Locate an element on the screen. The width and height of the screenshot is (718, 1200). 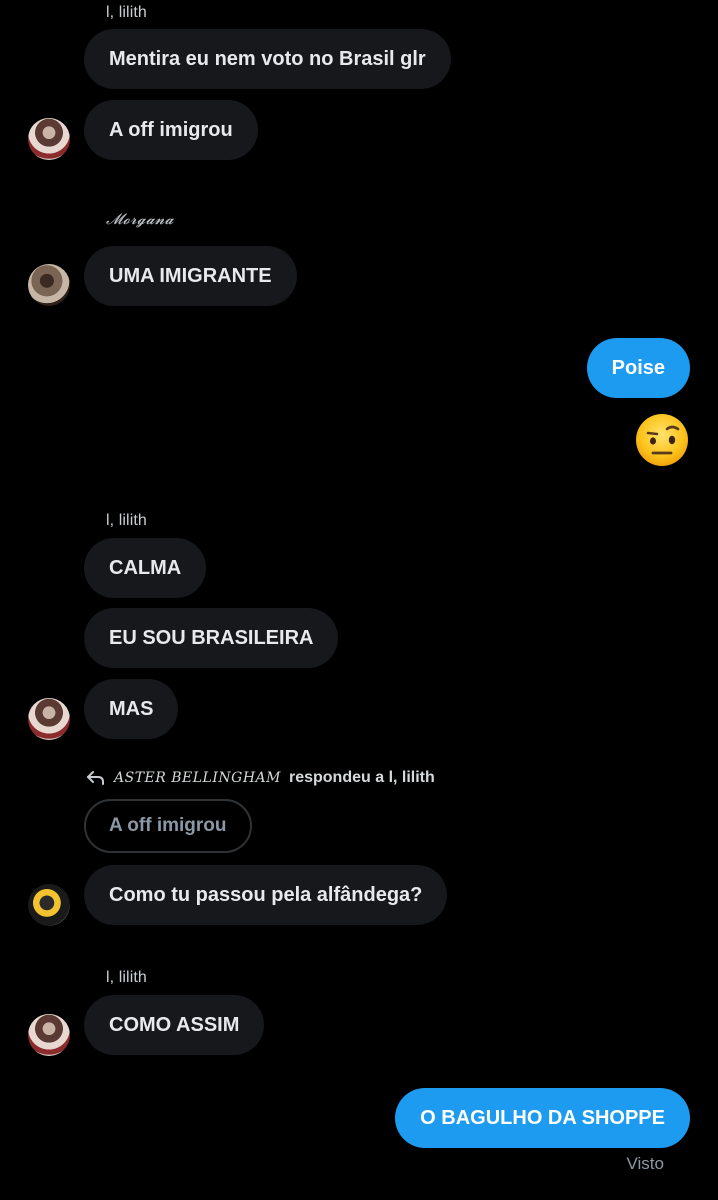
face-with-raised-eyebrow-icon is located at coordinates (662, 440).